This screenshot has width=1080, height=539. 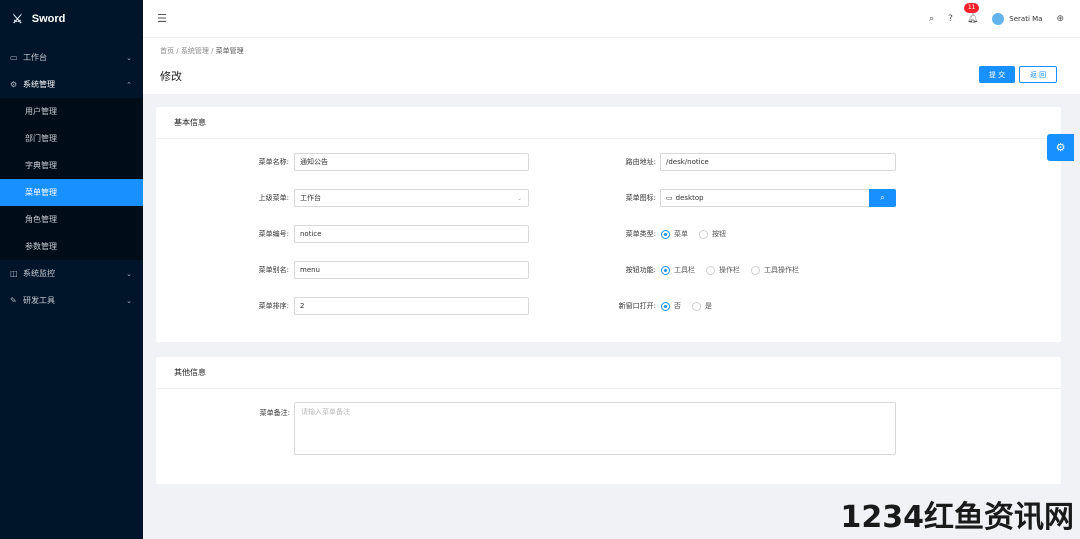 What do you see at coordinates (273, 198) in the screenshot?
I see `field-label: 上级菜单:` at bounding box center [273, 198].